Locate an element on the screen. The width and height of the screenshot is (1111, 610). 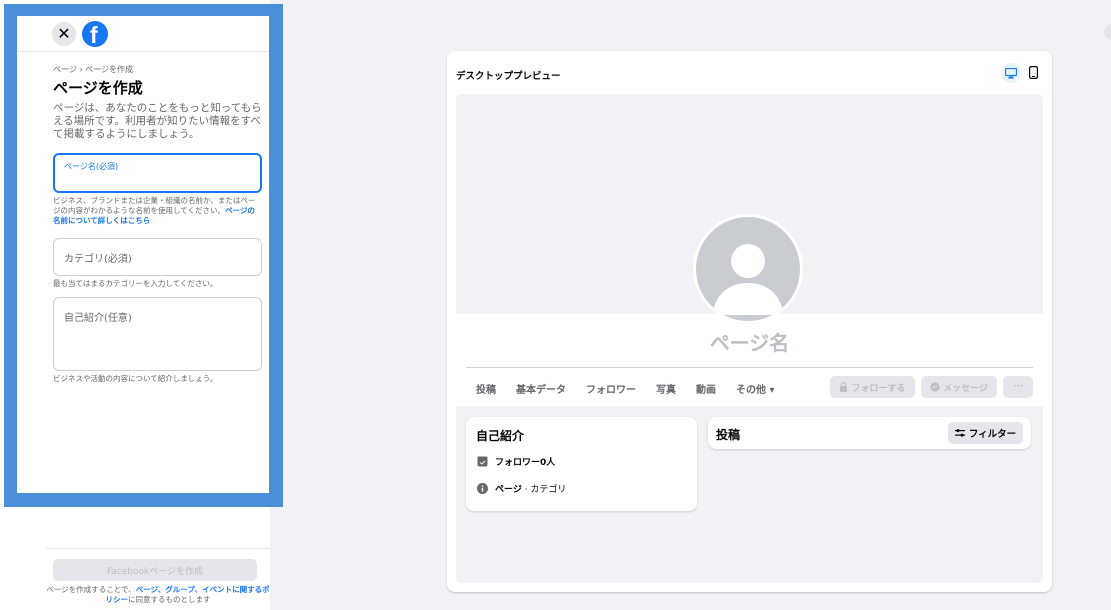
message-button-label: メッセージ is located at coordinates (965, 388).